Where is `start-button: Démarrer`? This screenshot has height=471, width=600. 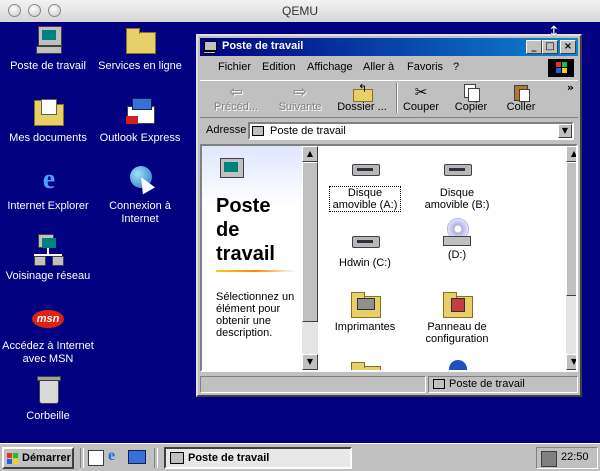
start-button: Démarrer is located at coordinates (38, 458).